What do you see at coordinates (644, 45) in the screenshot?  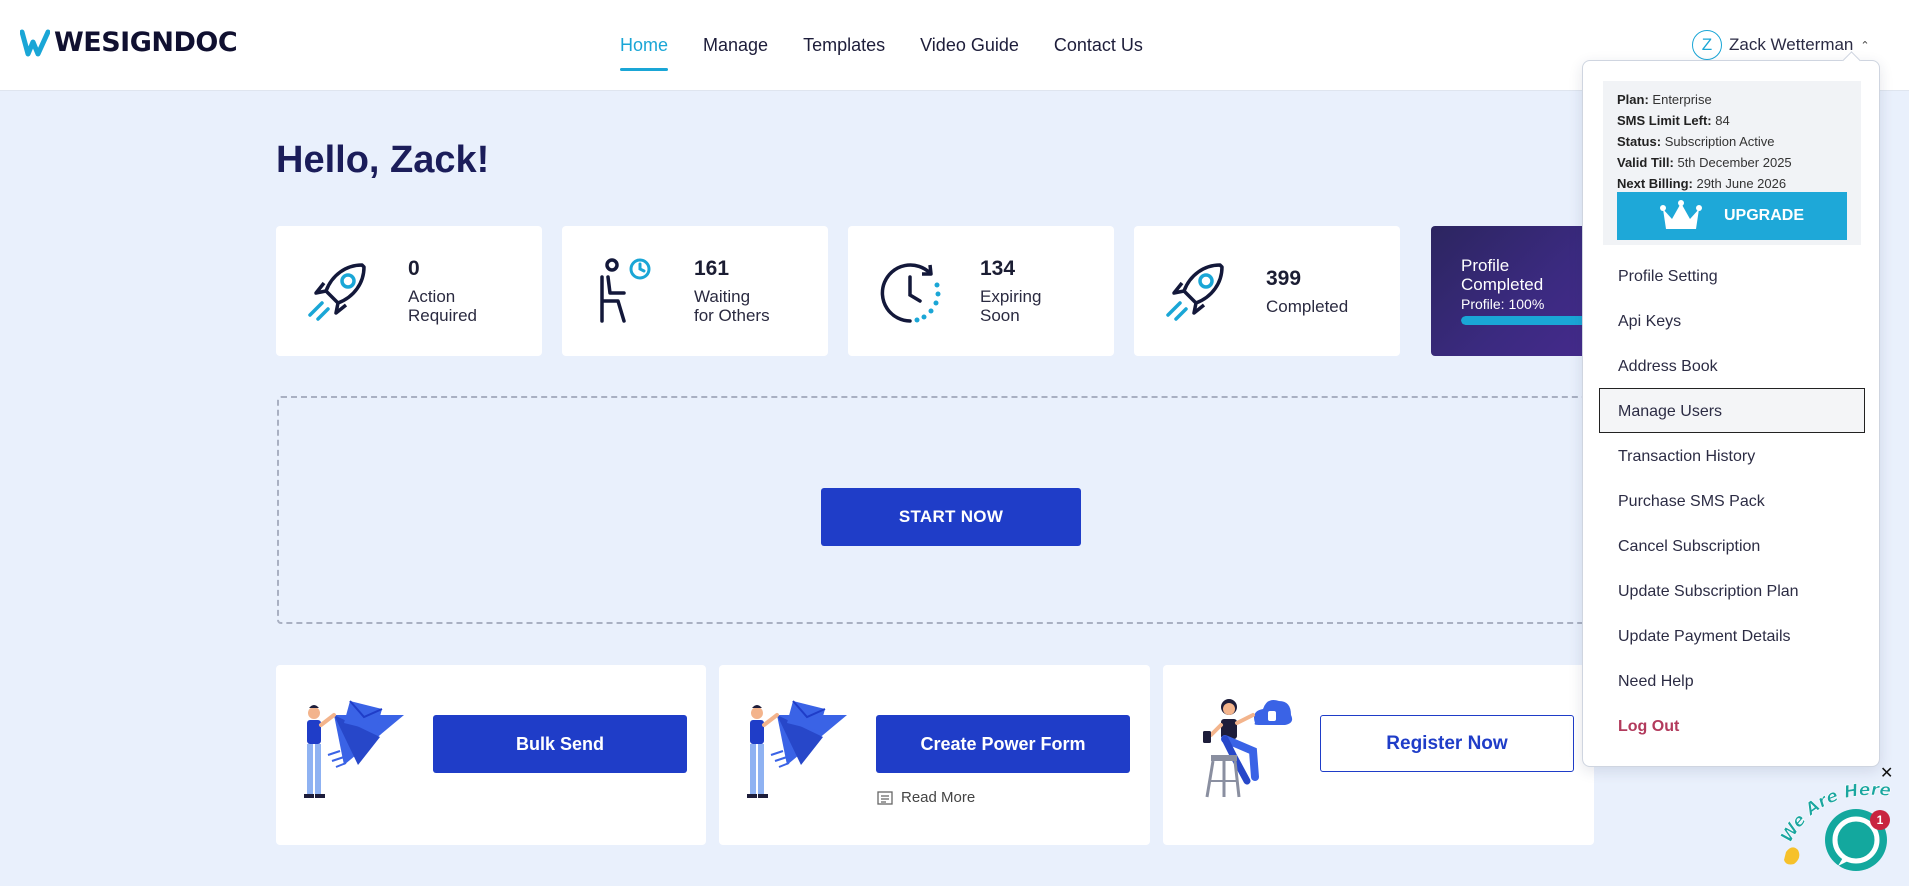 I see `nav-home: Home` at bounding box center [644, 45].